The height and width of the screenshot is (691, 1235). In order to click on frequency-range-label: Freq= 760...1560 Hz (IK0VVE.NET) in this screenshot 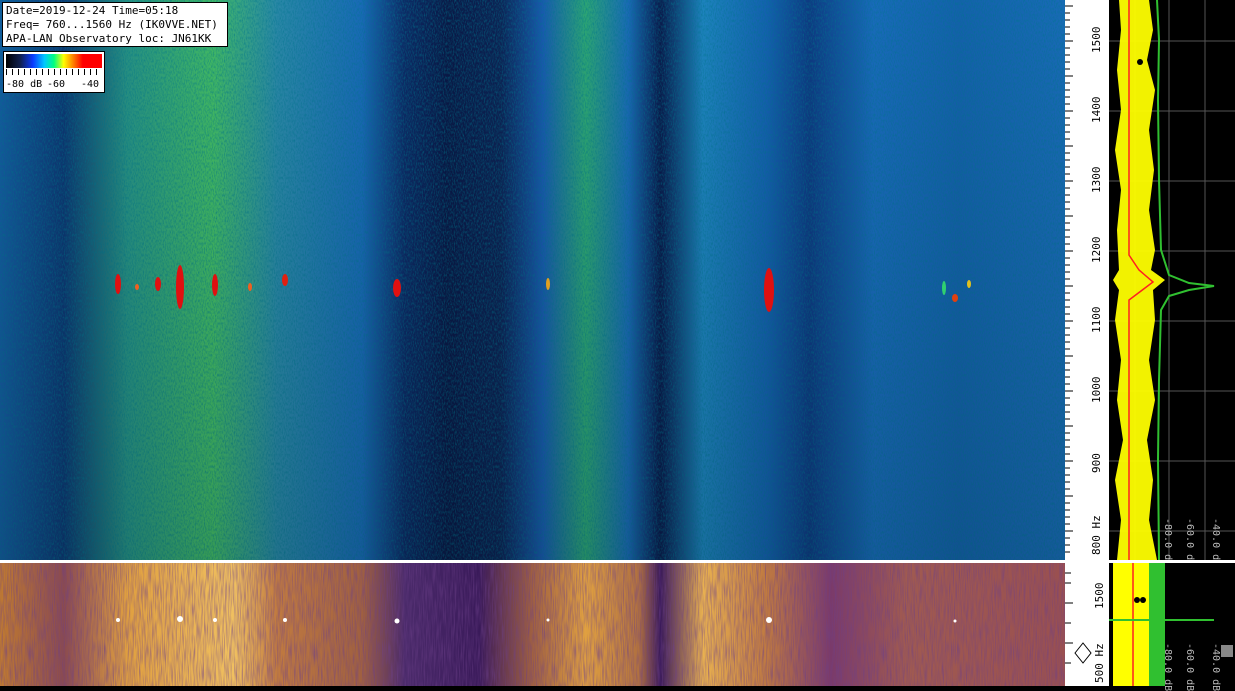, I will do `click(112, 24)`.